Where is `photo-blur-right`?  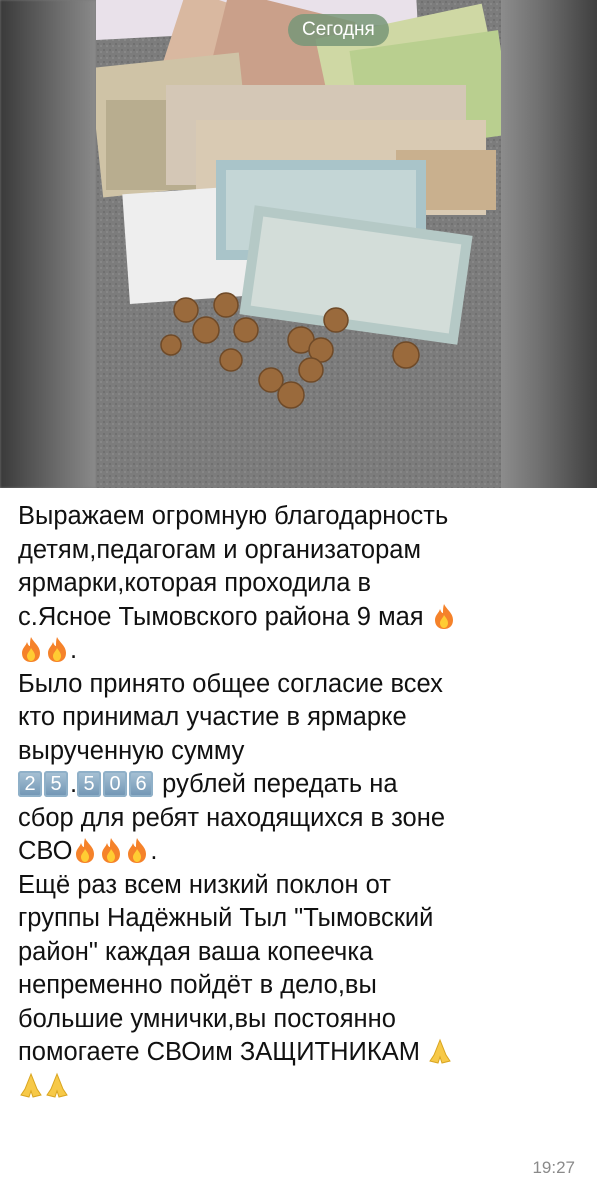 photo-blur-right is located at coordinates (549, 244).